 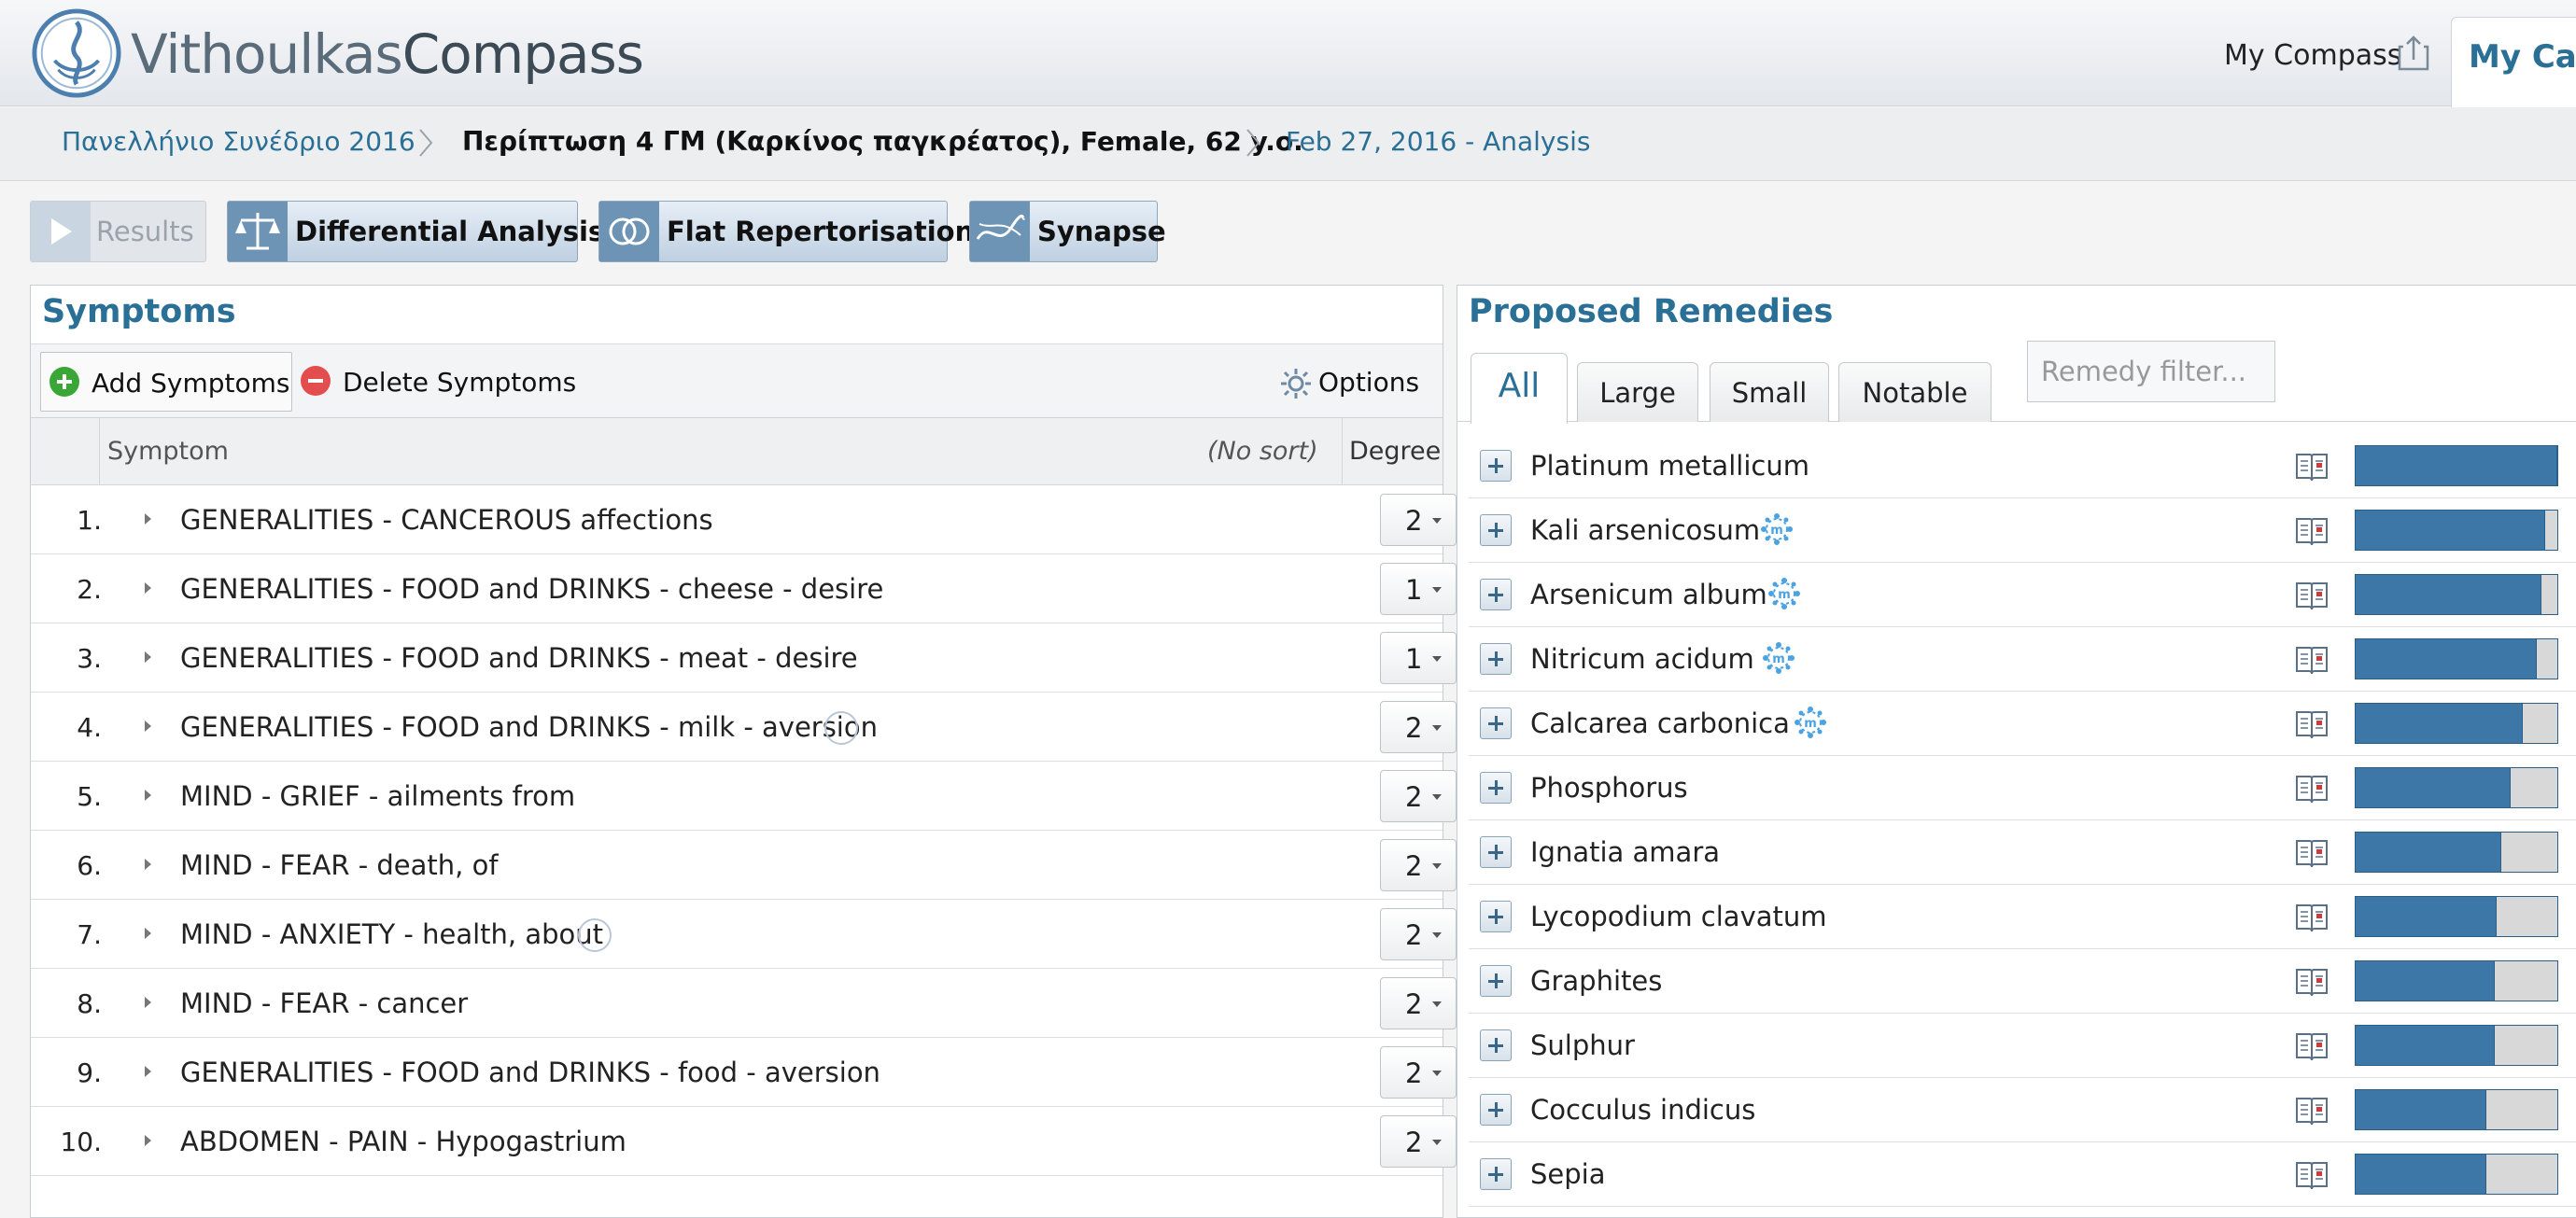 What do you see at coordinates (744, 1141) in the screenshot?
I see `symptom-row: 10. ABDOMEN - PAIN - Hypogastrium 2` at bounding box center [744, 1141].